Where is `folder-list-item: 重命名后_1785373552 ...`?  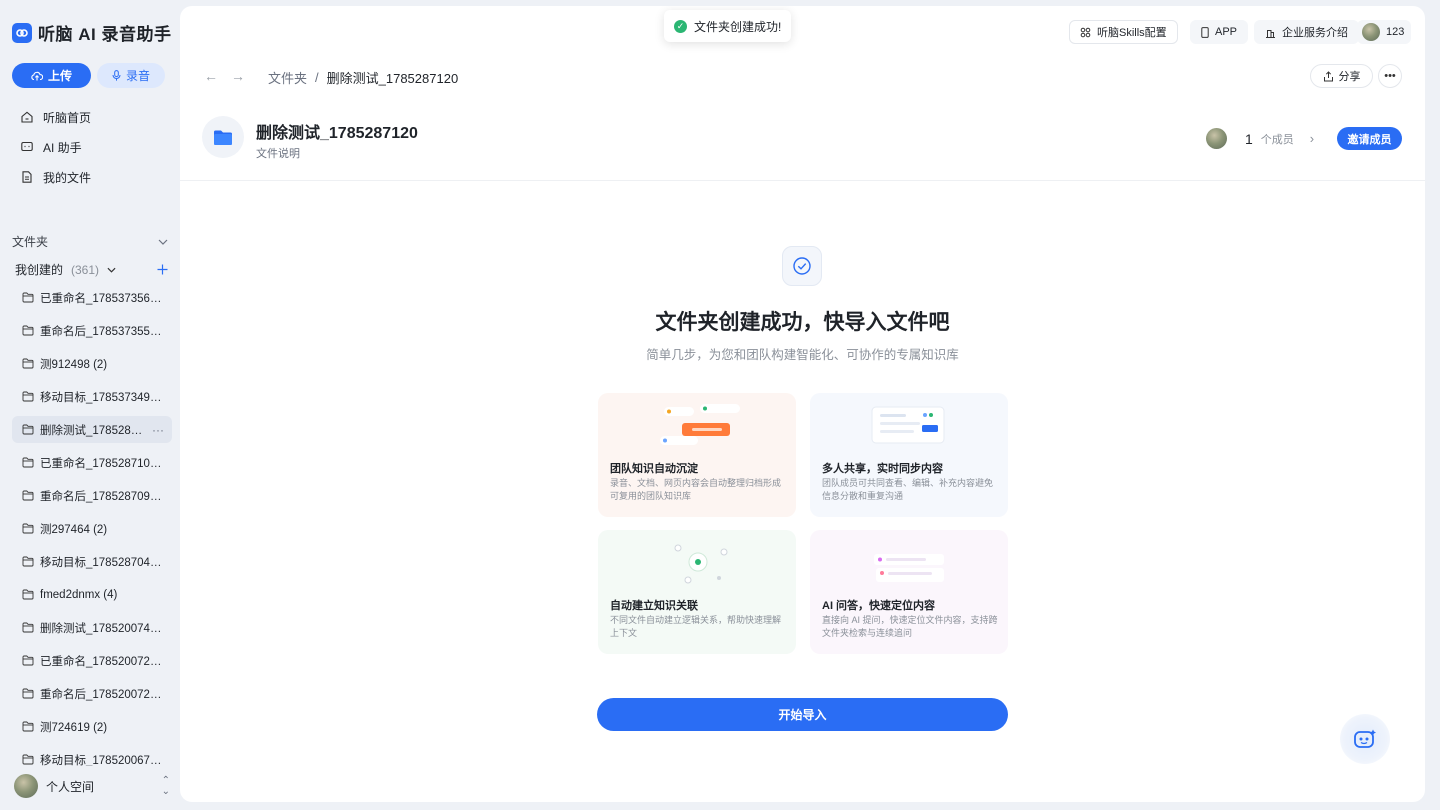
folder-list-item: 重命名后_1785373552 ... is located at coordinates (92, 330).